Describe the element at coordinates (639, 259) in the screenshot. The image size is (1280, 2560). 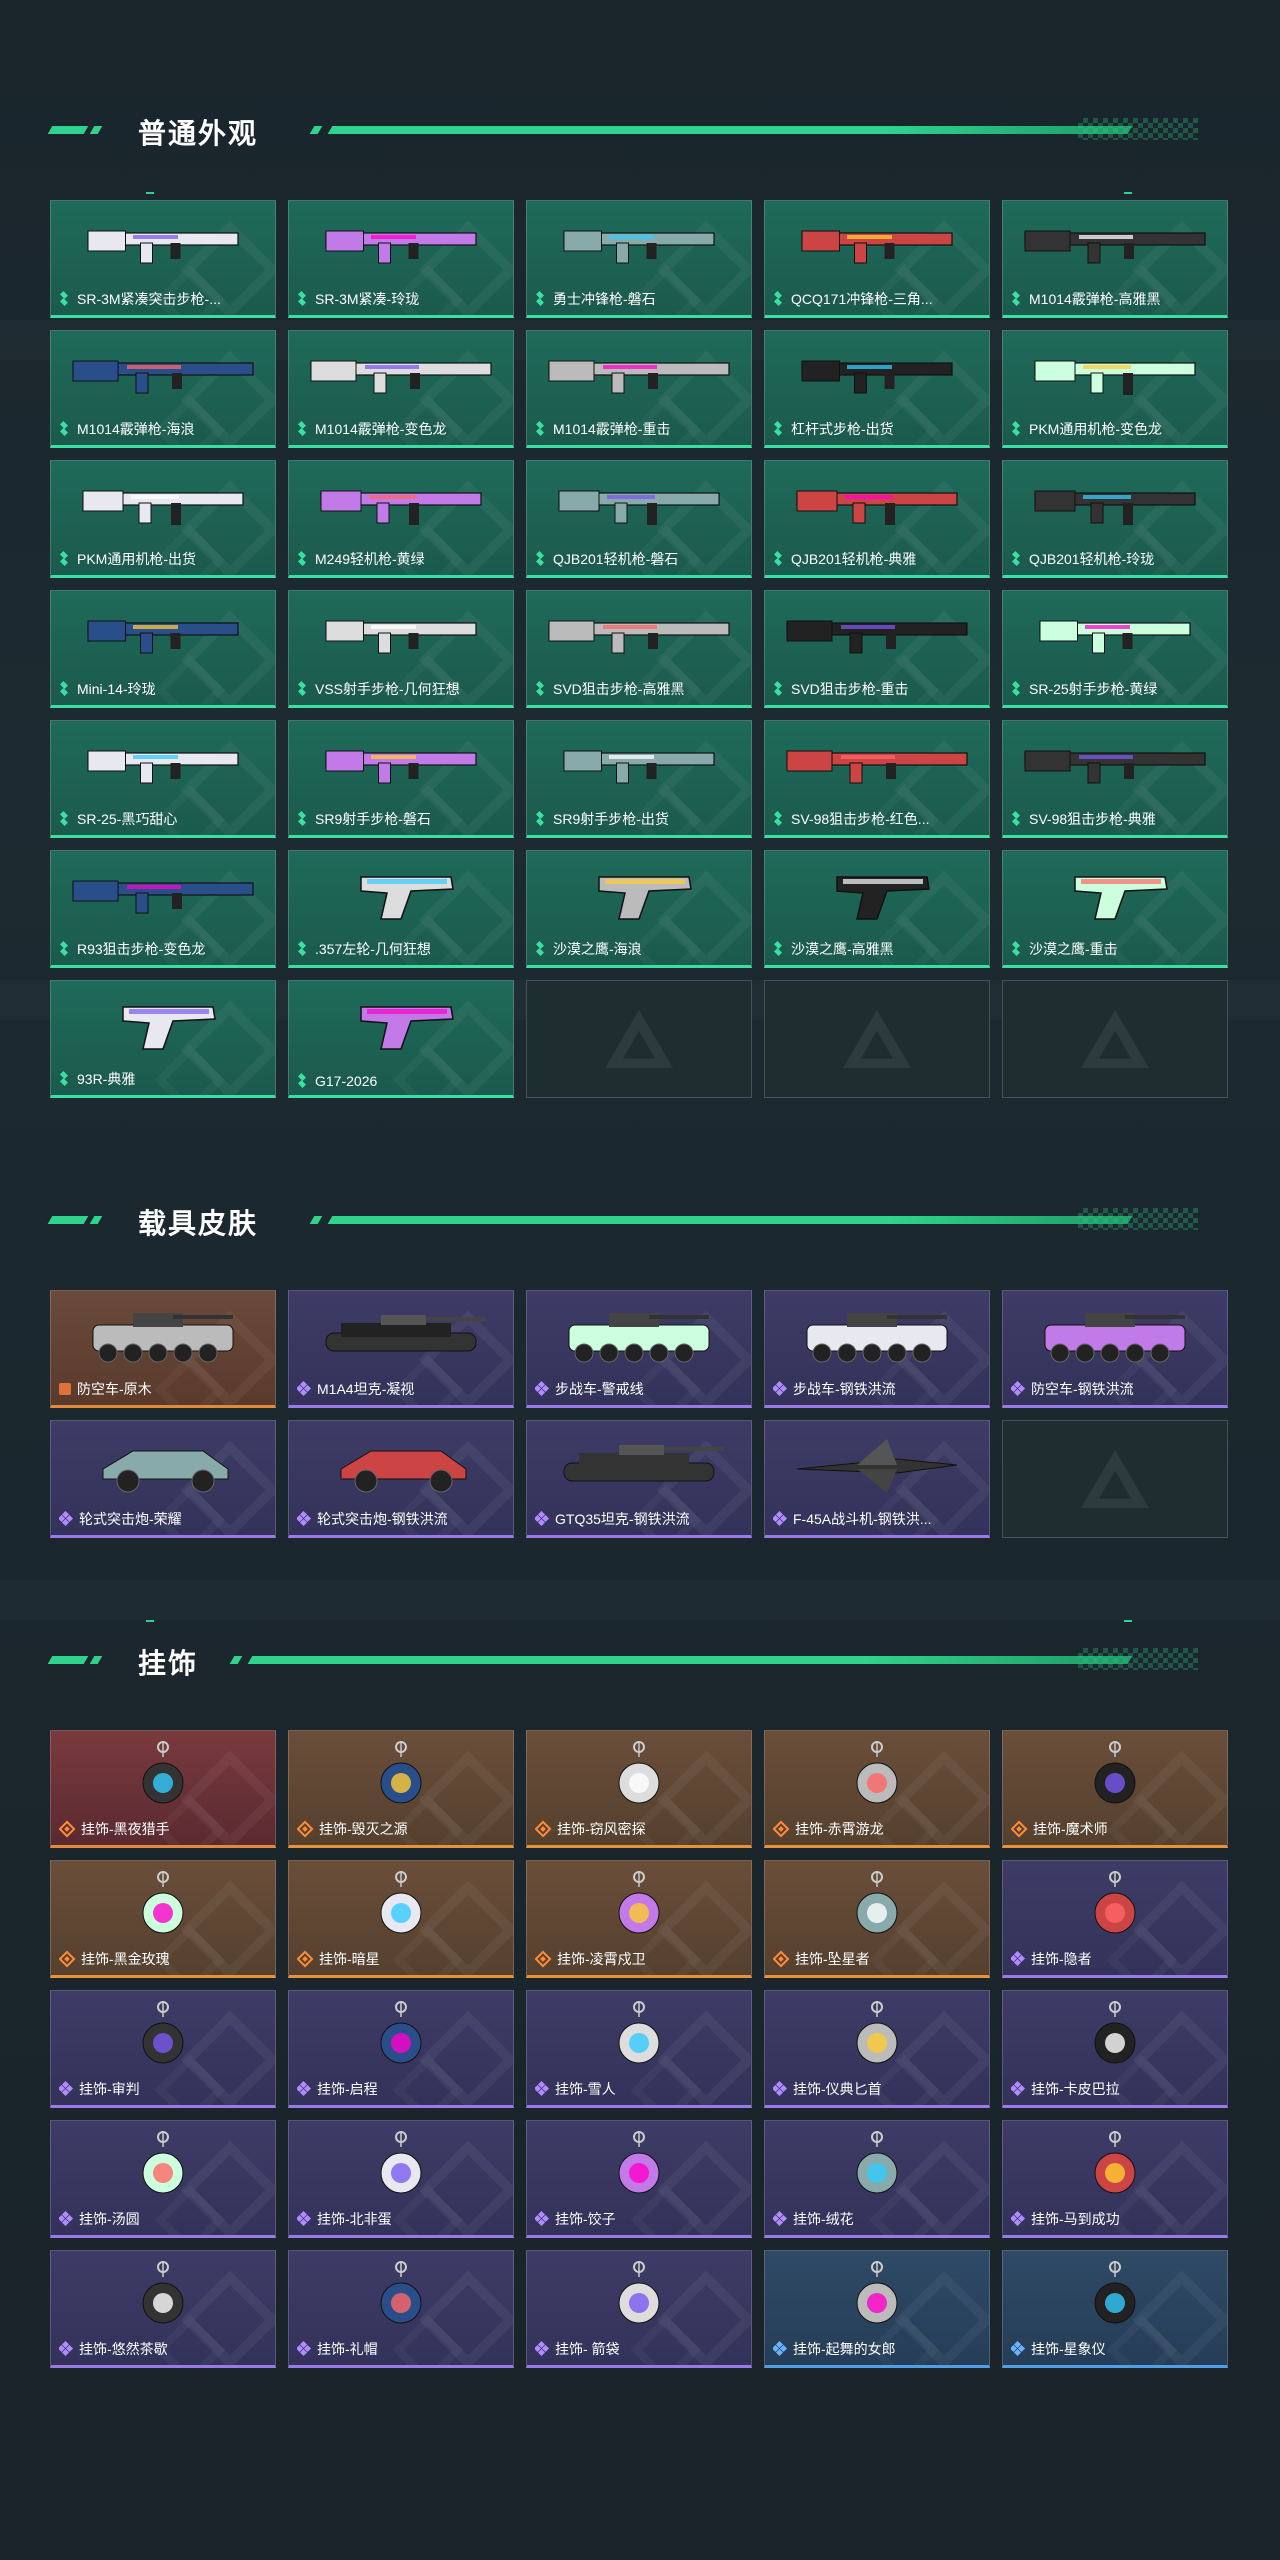
I see `skin-card: 勇士冲锋枪-磐石` at that location.